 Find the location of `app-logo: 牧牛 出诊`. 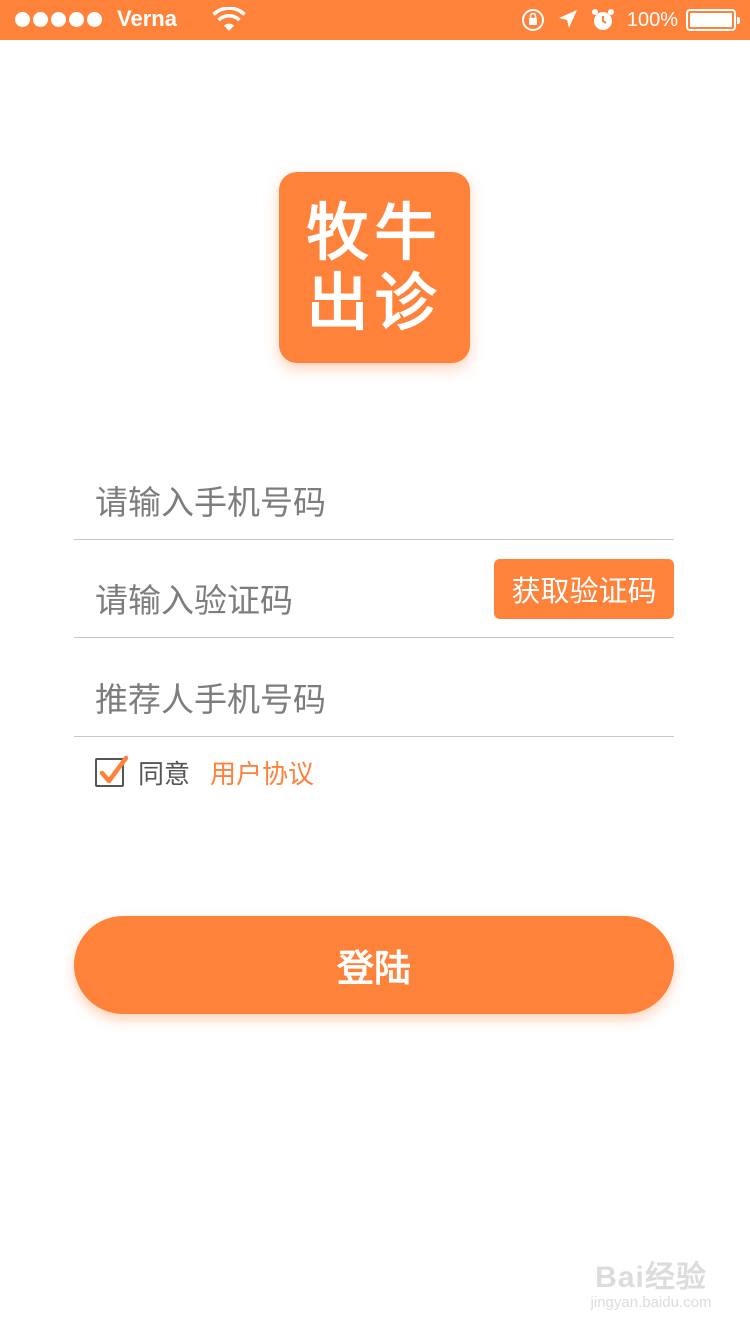

app-logo: 牧牛 出诊 is located at coordinates (374, 267).